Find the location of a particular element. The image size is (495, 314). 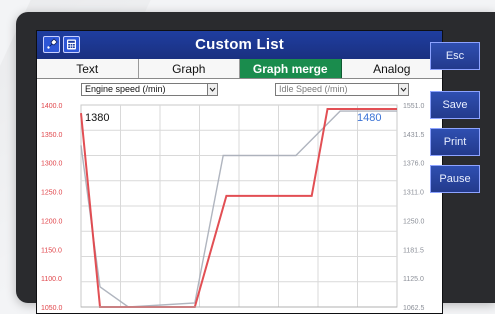

page-title: Custom List is located at coordinates (239, 44).